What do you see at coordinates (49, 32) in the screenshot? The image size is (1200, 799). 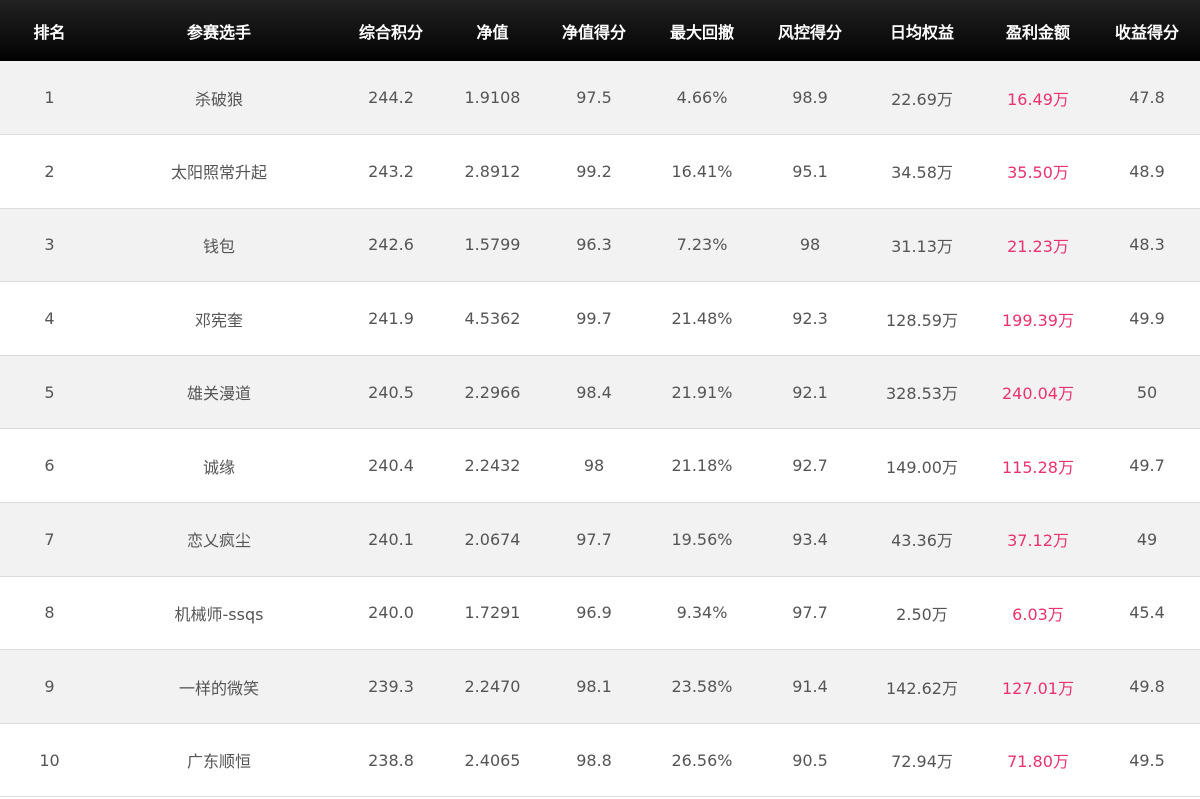 I see `header-rank: 排名` at bounding box center [49, 32].